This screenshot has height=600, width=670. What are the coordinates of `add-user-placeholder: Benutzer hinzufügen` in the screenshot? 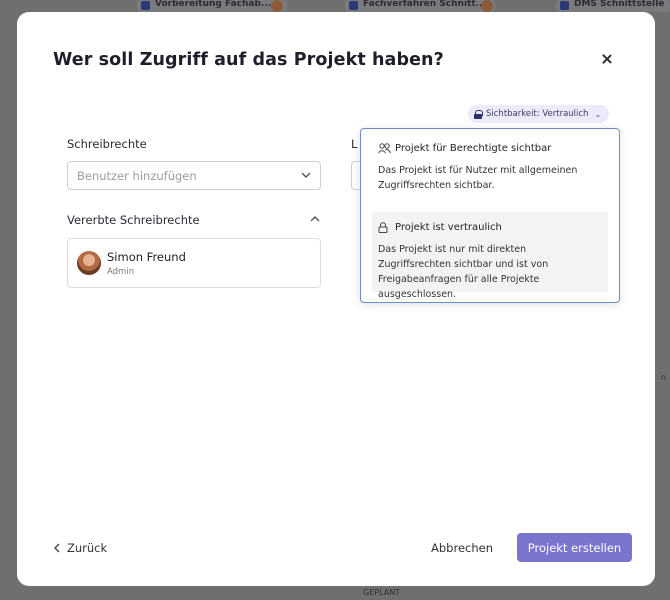 It's located at (137, 175).